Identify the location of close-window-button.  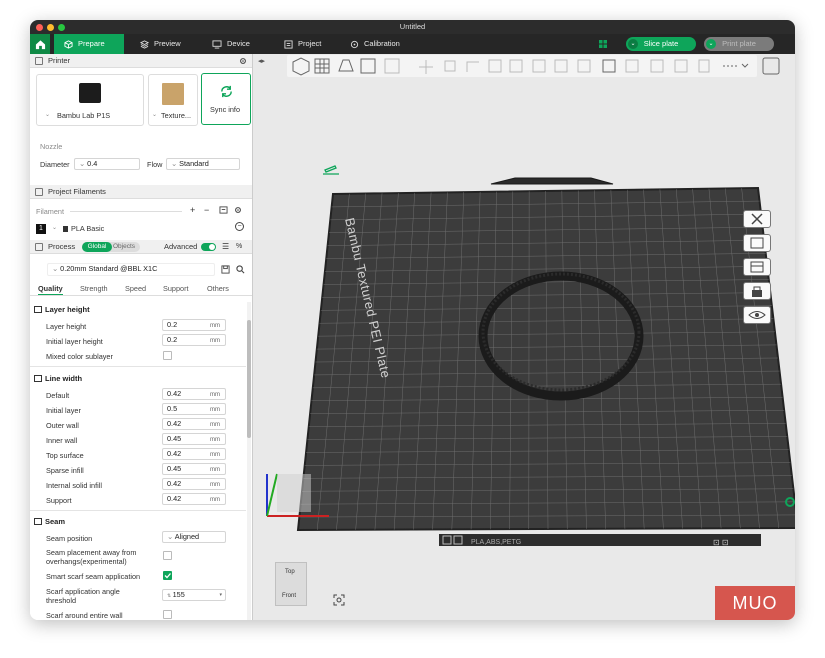
(39, 27).